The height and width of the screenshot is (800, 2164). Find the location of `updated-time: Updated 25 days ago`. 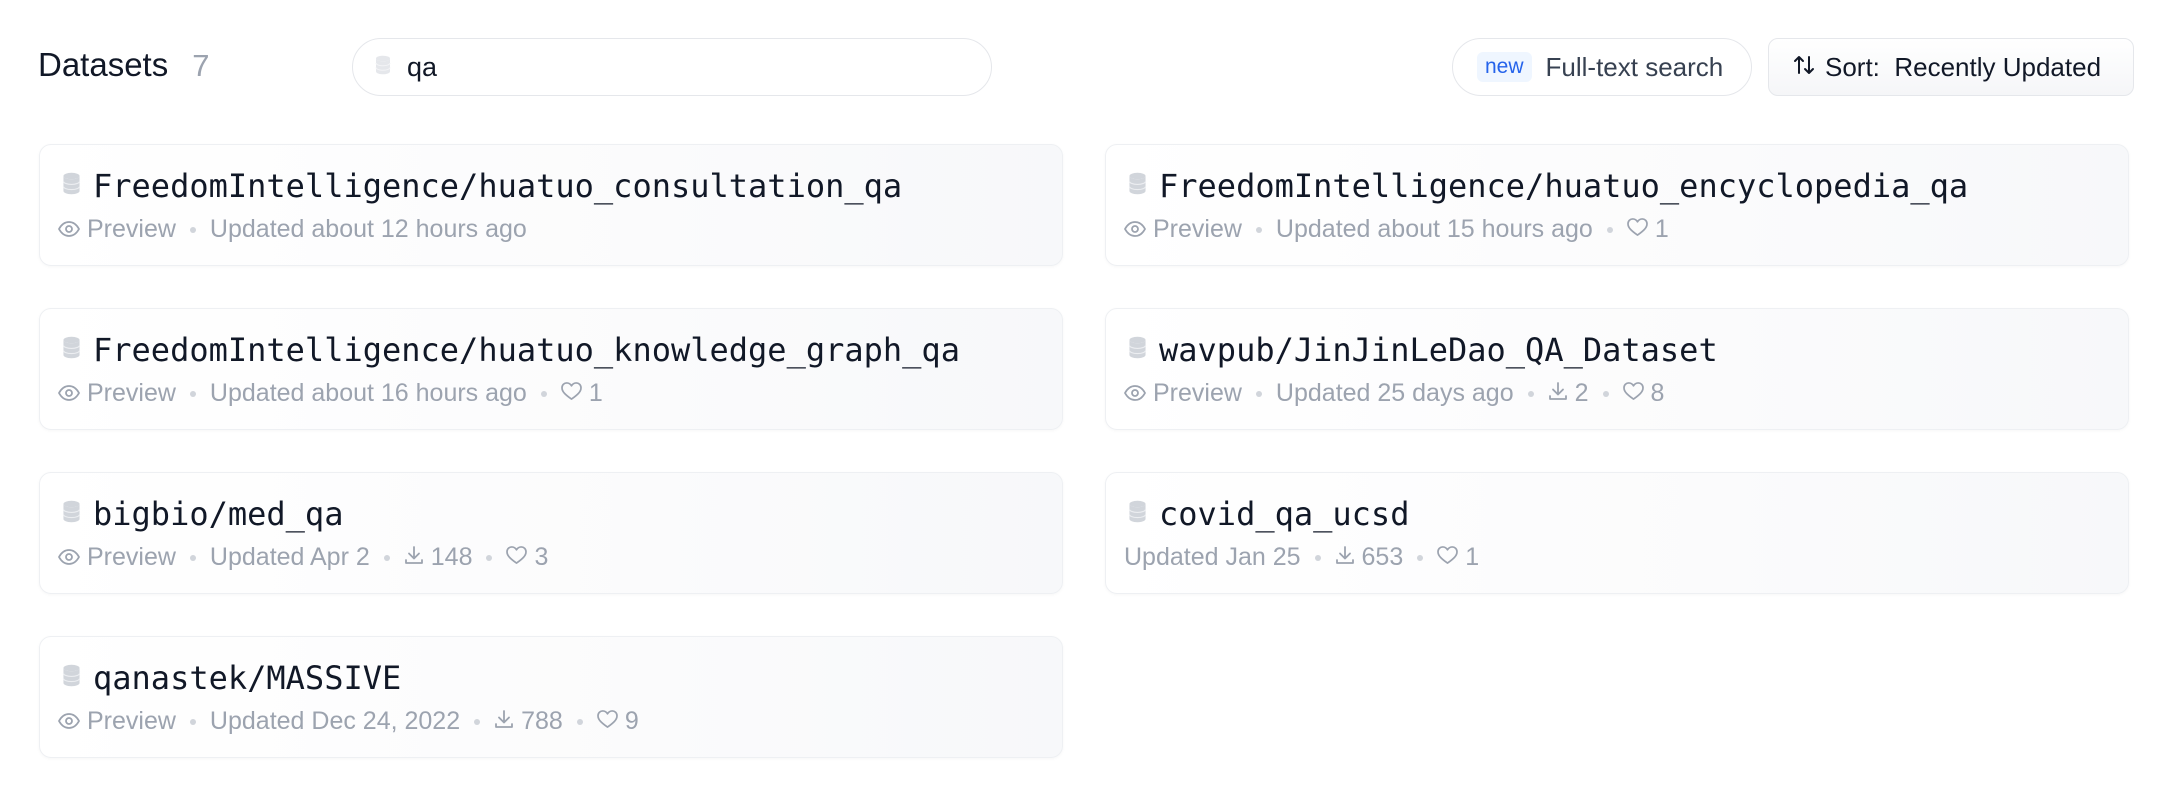

updated-time: Updated 25 days ago is located at coordinates (1394, 393).